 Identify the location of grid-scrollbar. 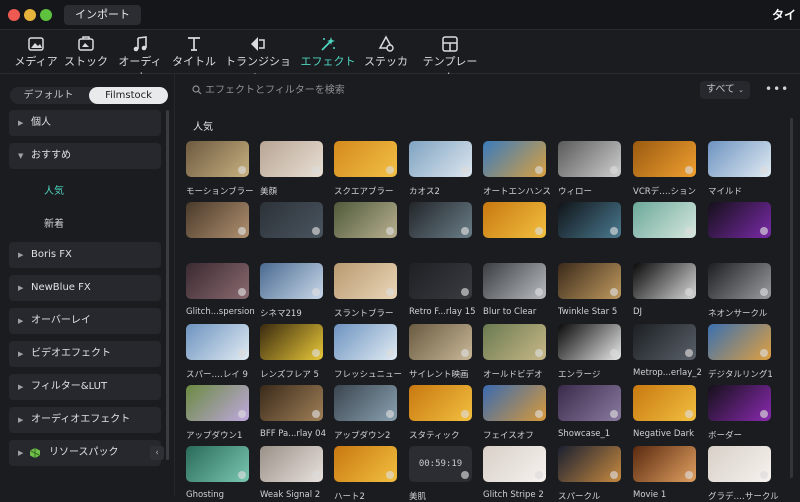
(791, 298).